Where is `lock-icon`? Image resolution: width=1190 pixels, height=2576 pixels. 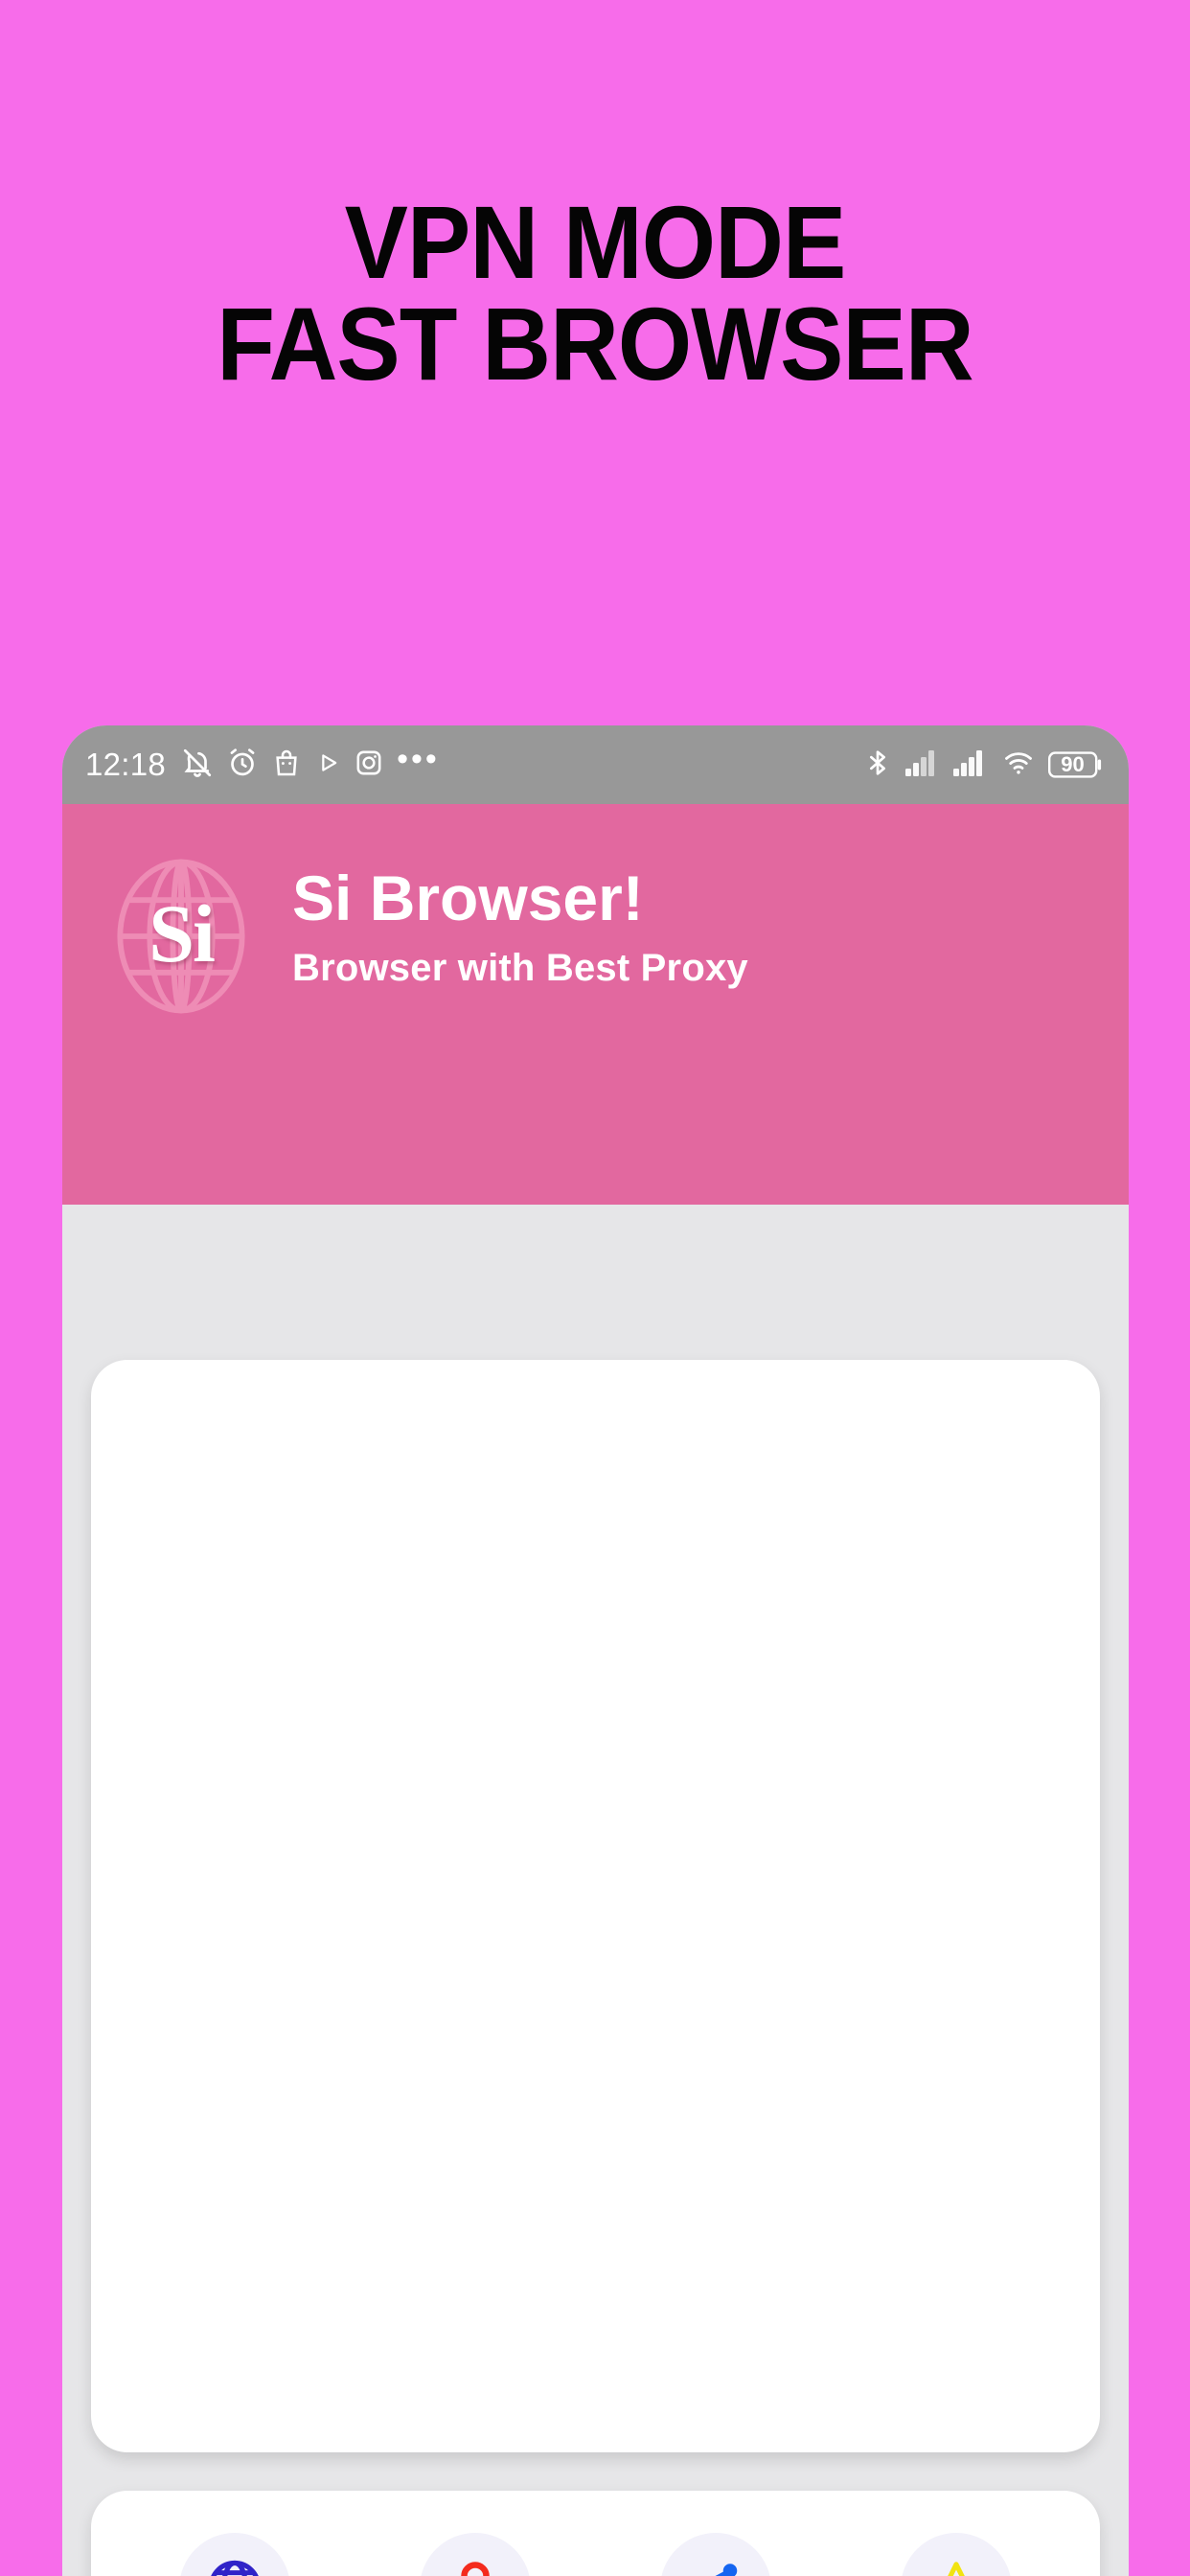 lock-icon is located at coordinates (475, 2567).